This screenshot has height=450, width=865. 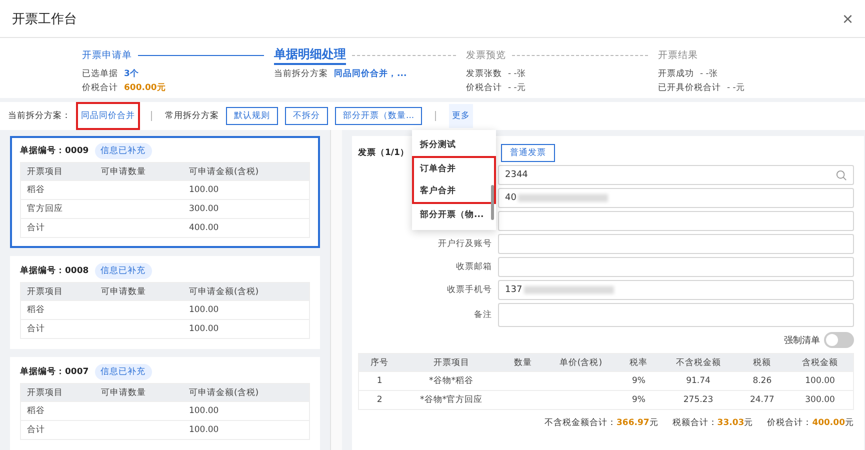 I want to click on menu-scroll-bar, so click(x=492, y=202).